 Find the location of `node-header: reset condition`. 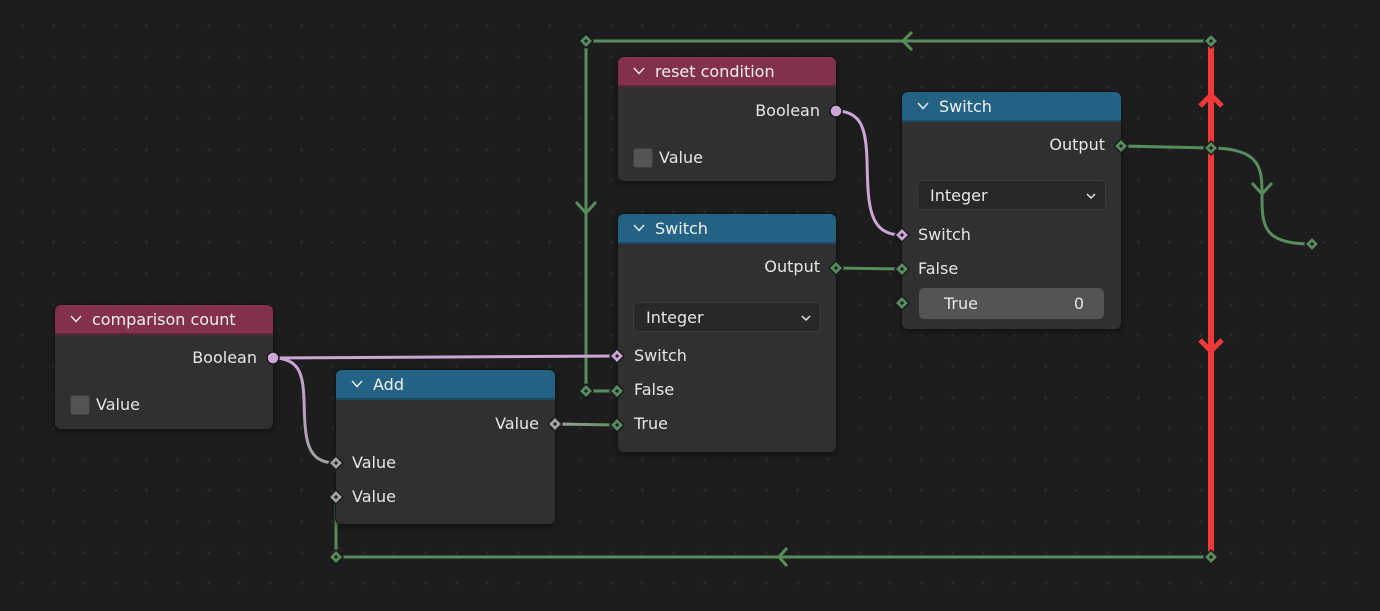

node-header: reset condition is located at coordinates (727, 72).